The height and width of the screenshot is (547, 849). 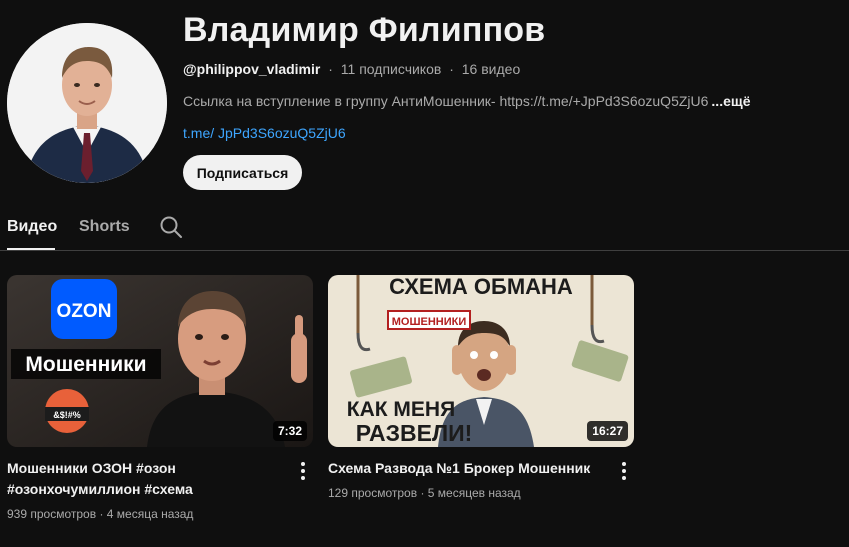 What do you see at coordinates (104, 227) in the screenshot?
I see `tab-shorts: Shorts` at bounding box center [104, 227].